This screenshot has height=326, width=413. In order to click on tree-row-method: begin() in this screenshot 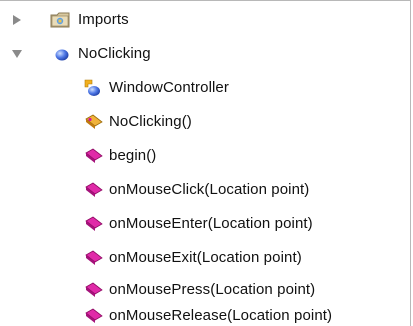, I will do `click(205, 156)`.